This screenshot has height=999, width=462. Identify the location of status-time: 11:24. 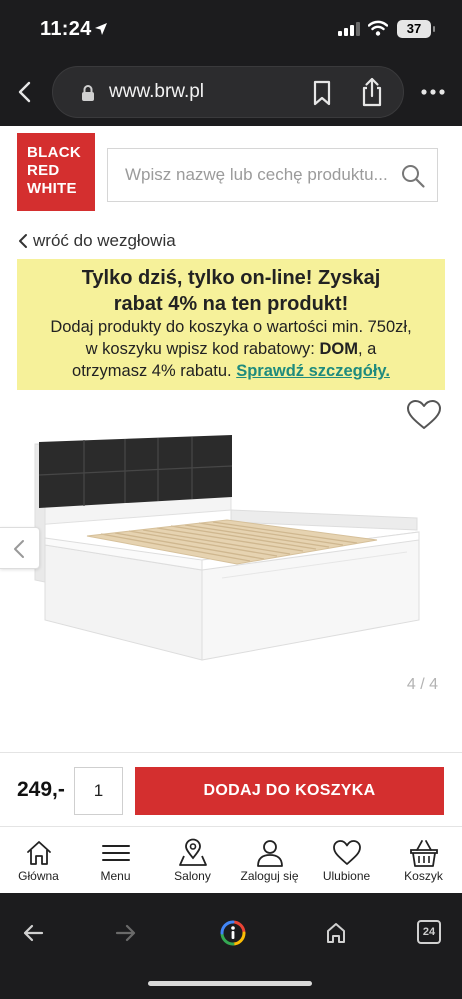
(66, 29).